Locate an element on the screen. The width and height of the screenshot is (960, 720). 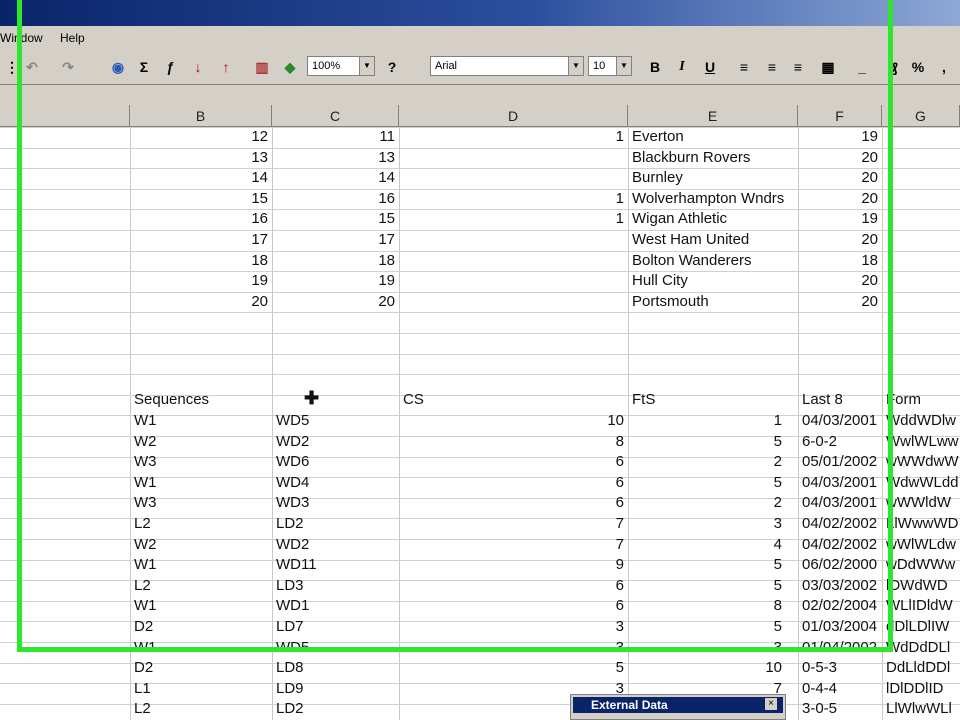
bold-button: B is located at coordinates (655, 67).